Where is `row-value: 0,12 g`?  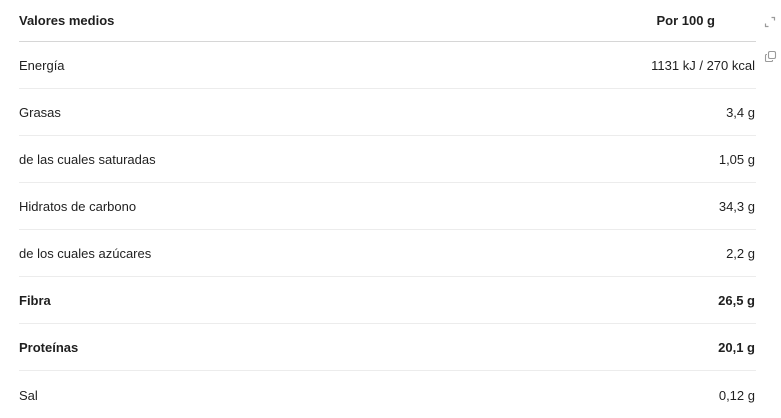
row-value: 0,12 g is located at coordinates (736, 395).